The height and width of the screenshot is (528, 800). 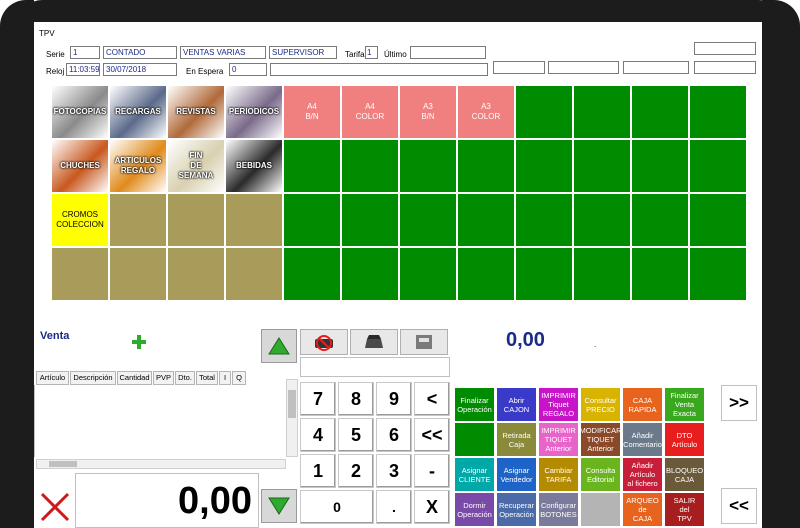 What do you see at coordinates (424, 342) in the screenshot?
I see `drawer-button` at bounding box center [424, 342].